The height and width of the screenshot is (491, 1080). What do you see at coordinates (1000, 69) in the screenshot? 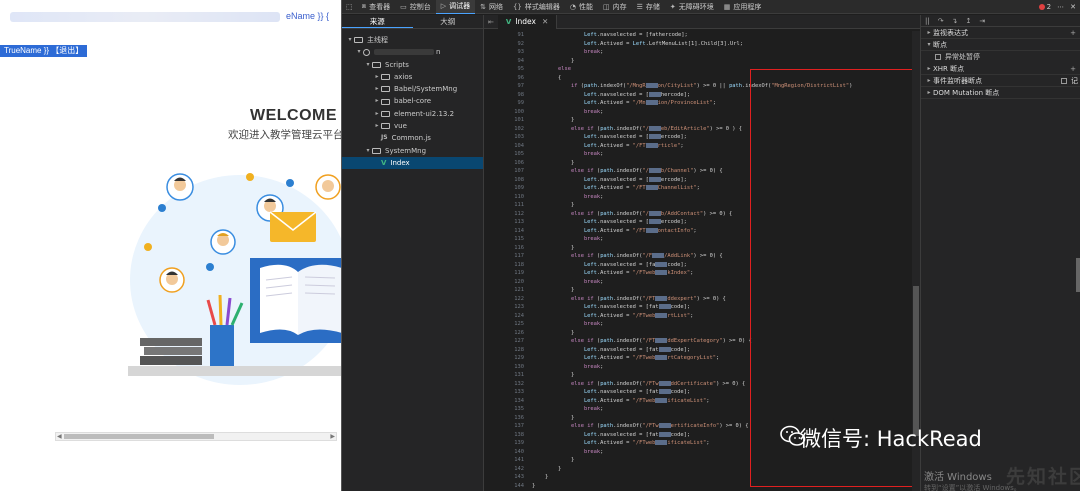
I see `section-header: ▸ XHR 断点 +` at bounding box center [1000, 69].